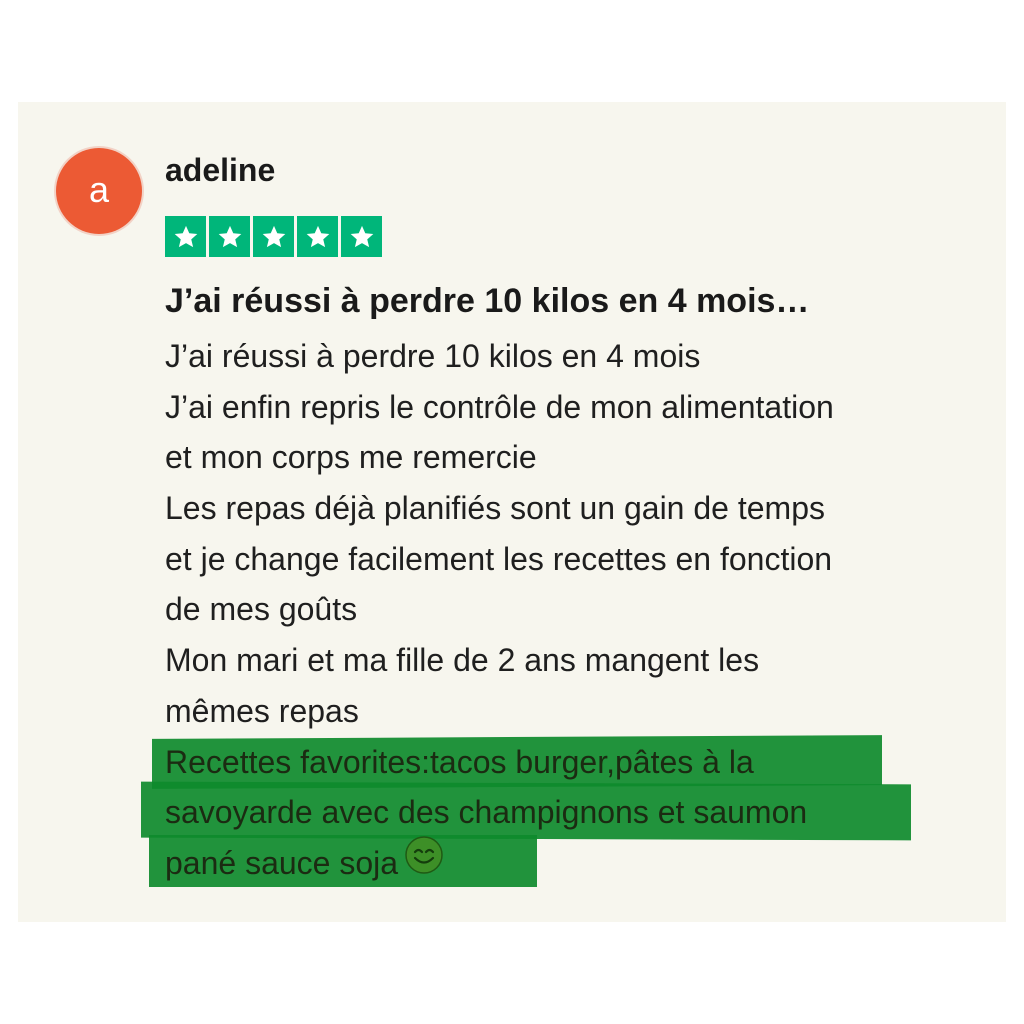 The width and height of the screenshot is (1024, 1024). What do you see at coordinates (282, 862) in the screenshot?
I see `highlighted-text: pané sauce soja` at bounding box center [282, 862].